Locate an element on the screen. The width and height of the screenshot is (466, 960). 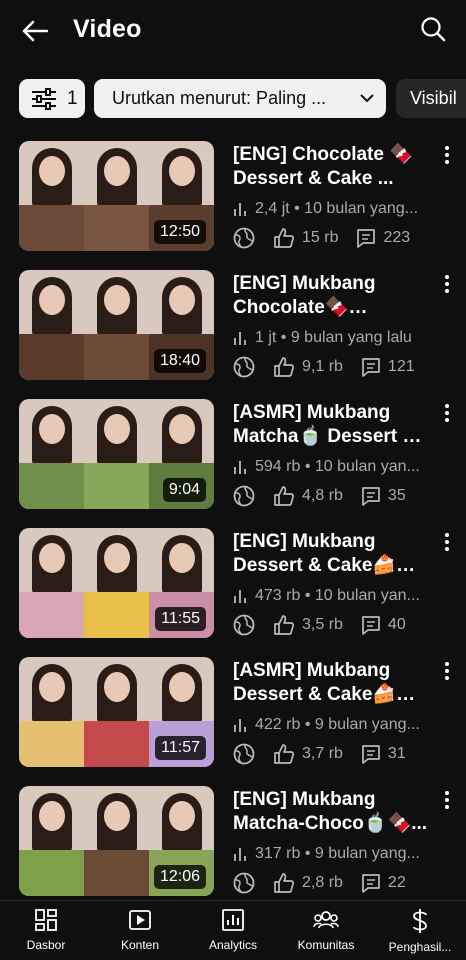
nav-item-konten: Konten is located at coordinates (140, 933).